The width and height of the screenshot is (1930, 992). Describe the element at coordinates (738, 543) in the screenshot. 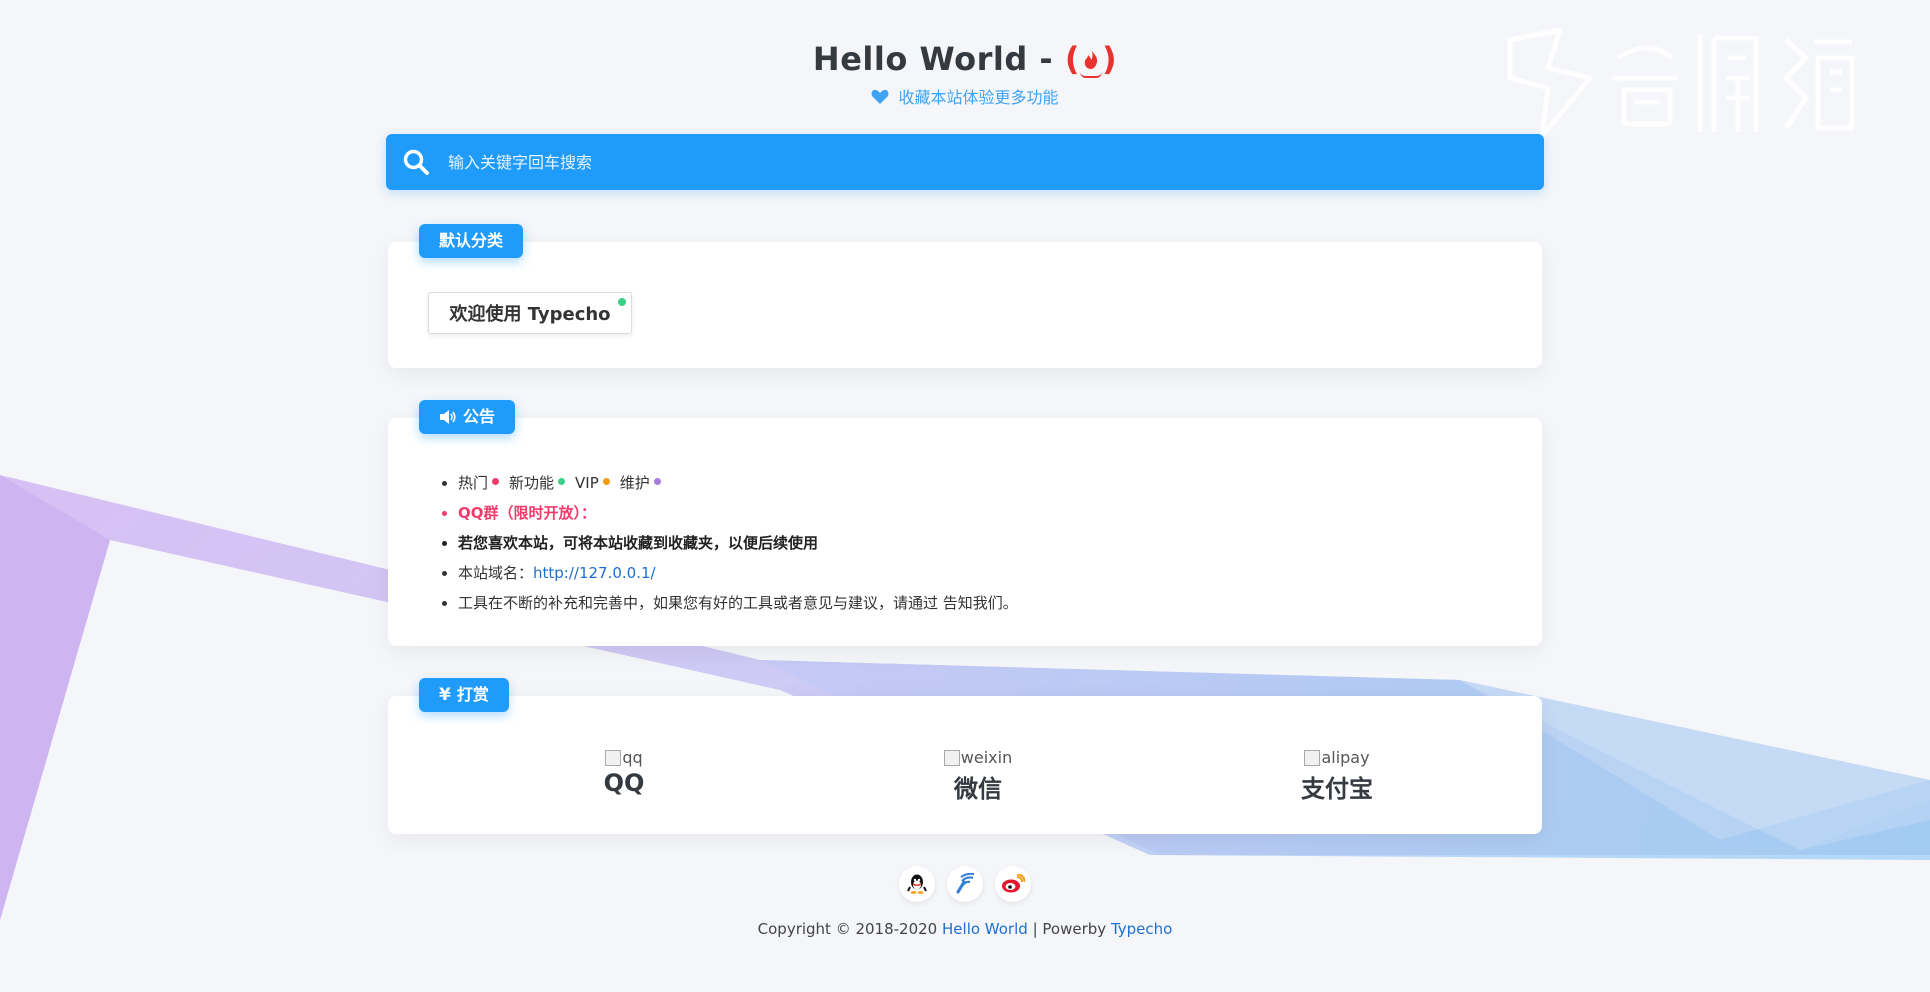

I see `bookmark-line: 若您喜欢本站，可将本站收藏到收藏夹，以便后续使用` at that location.